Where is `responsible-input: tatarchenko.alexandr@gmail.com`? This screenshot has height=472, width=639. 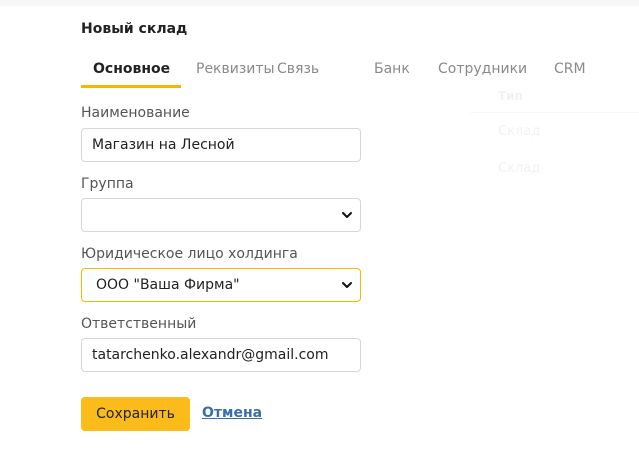 responsible-input: tatarchenko.alexandr@gmail.com is located at coordinates (221, 355).